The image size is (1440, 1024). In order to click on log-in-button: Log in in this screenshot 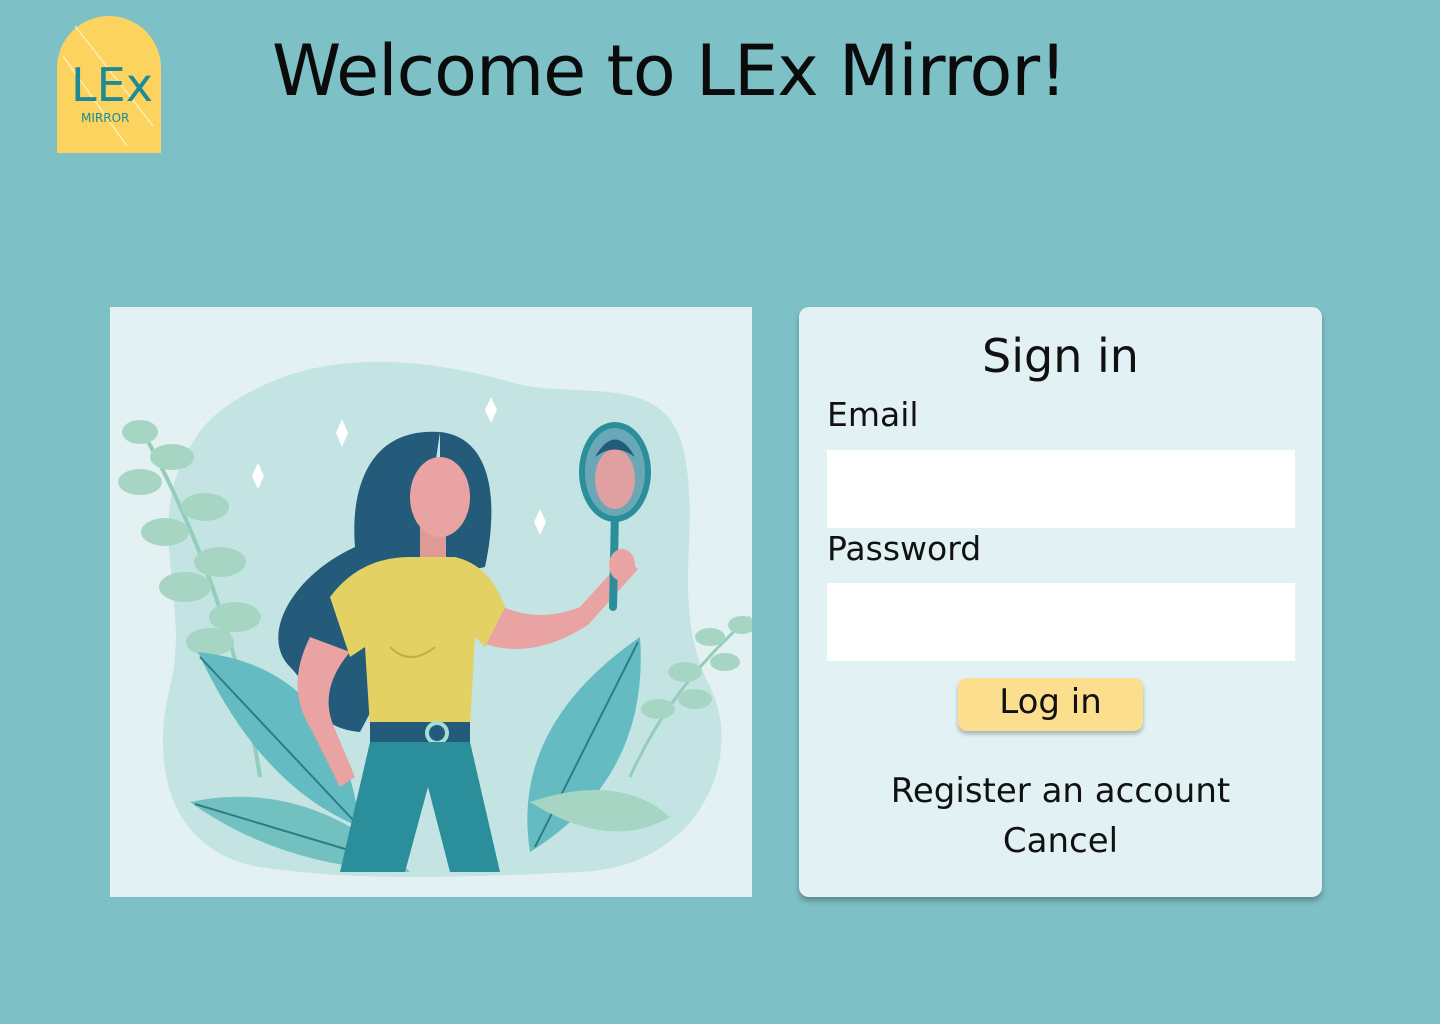, I will do `click(1050, 704)`.